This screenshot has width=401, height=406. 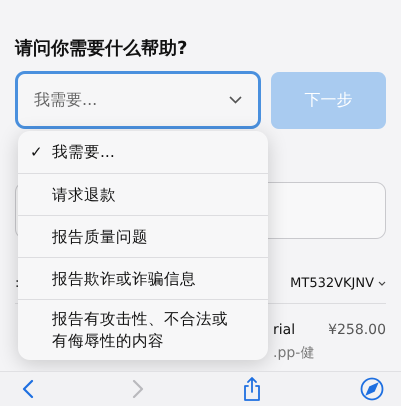 I want to click on menu-option: 报告有攻击性、不合法或有侮辱性的内容, so click(x=143, y=329).